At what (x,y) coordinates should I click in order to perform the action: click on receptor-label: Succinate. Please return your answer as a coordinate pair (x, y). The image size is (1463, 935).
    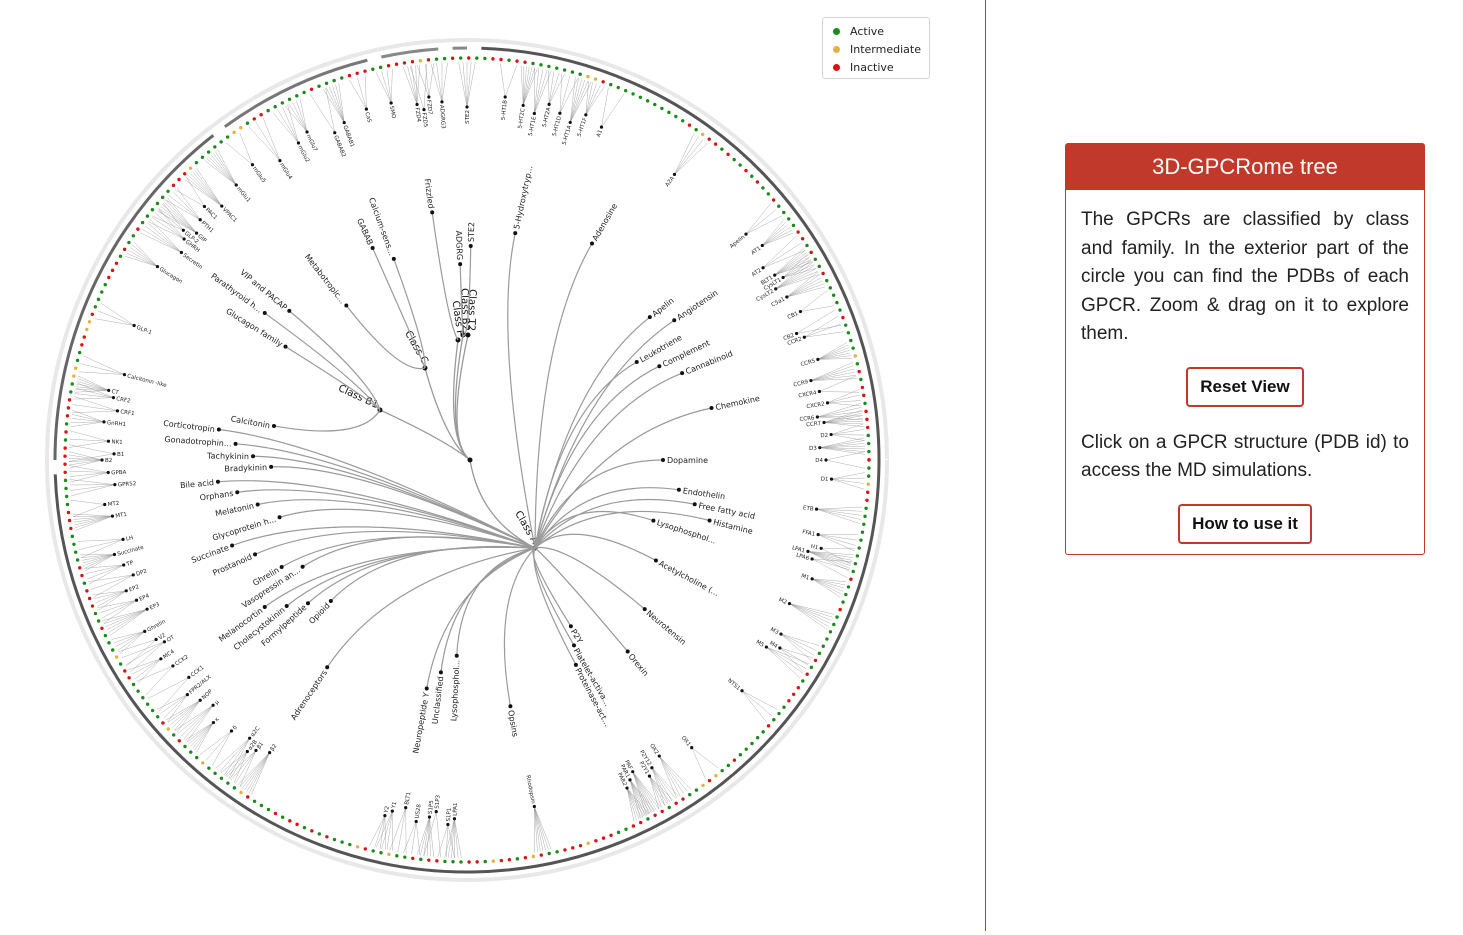
    Looking at the image, I should click on (131, 551).